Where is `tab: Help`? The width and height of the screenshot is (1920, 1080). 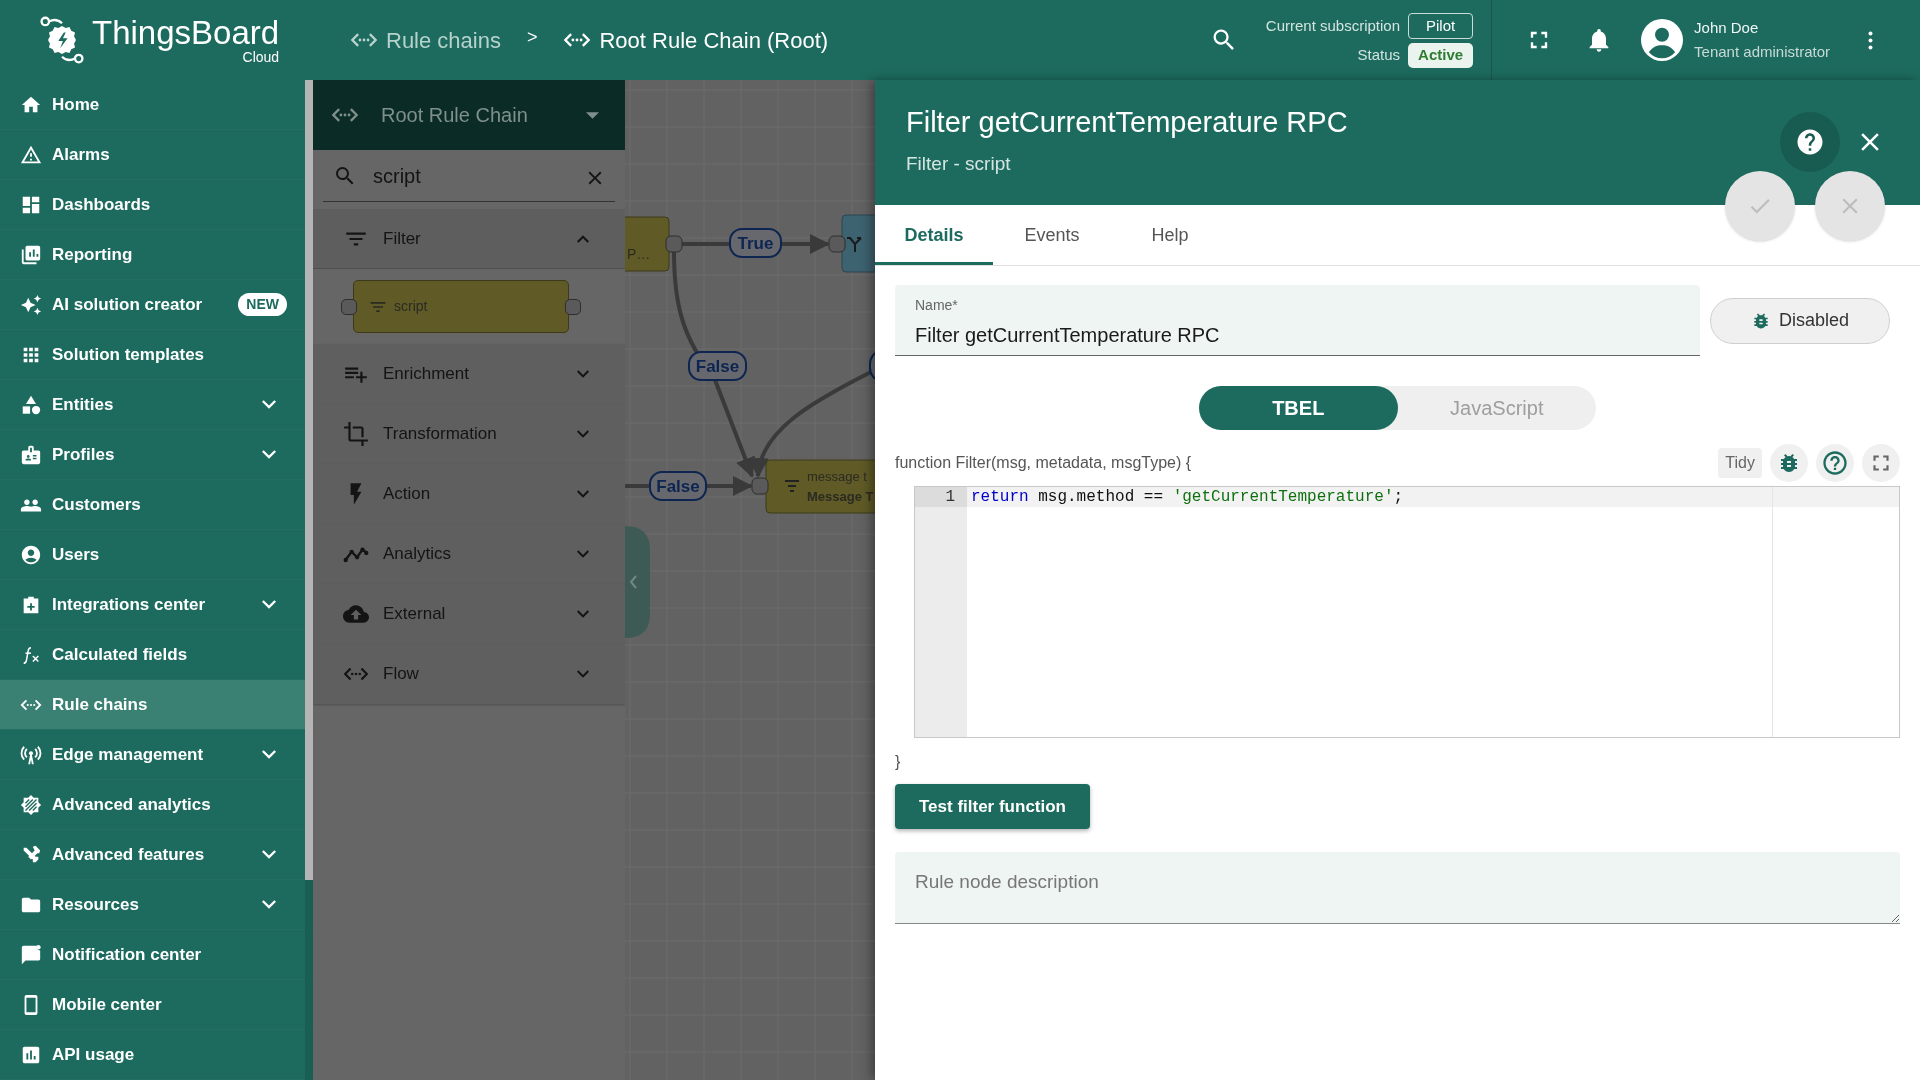 tab: Help is located at coordinates (1170, 235).